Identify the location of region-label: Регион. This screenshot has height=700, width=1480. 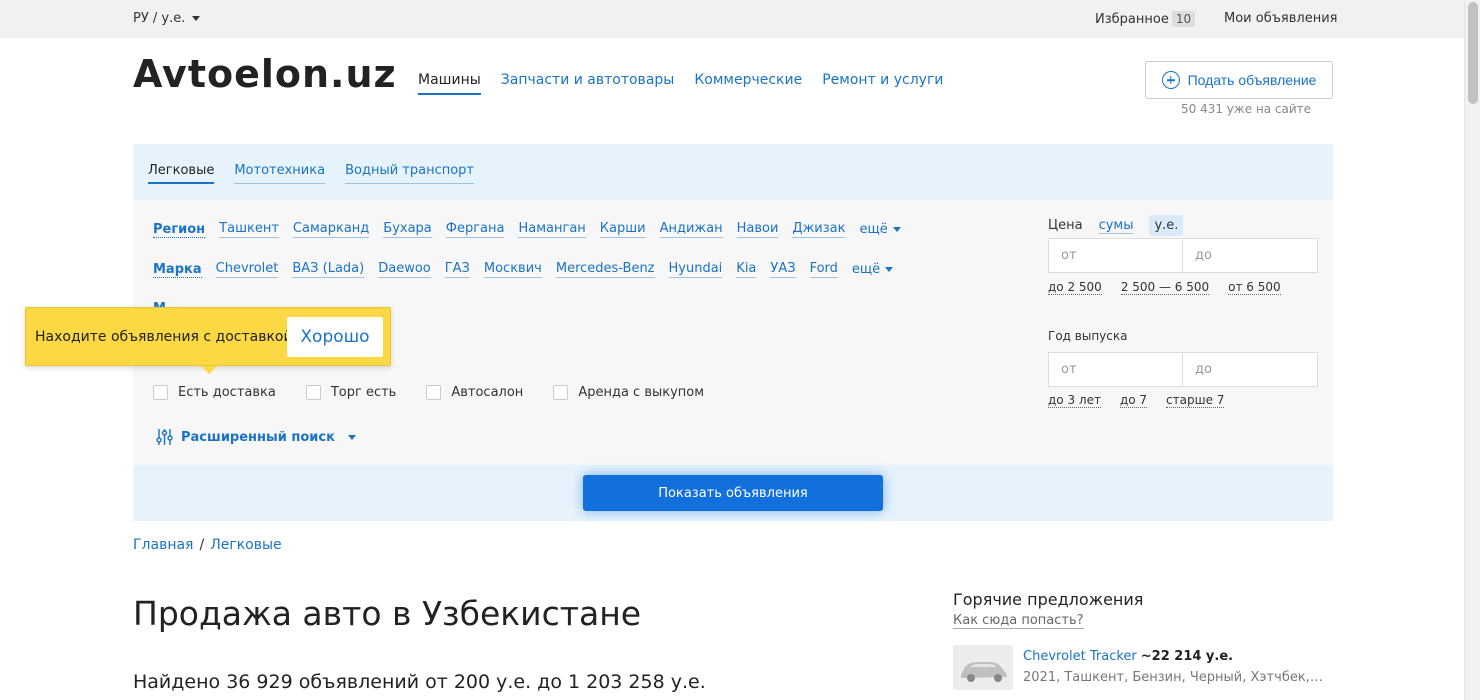
(179, 230).